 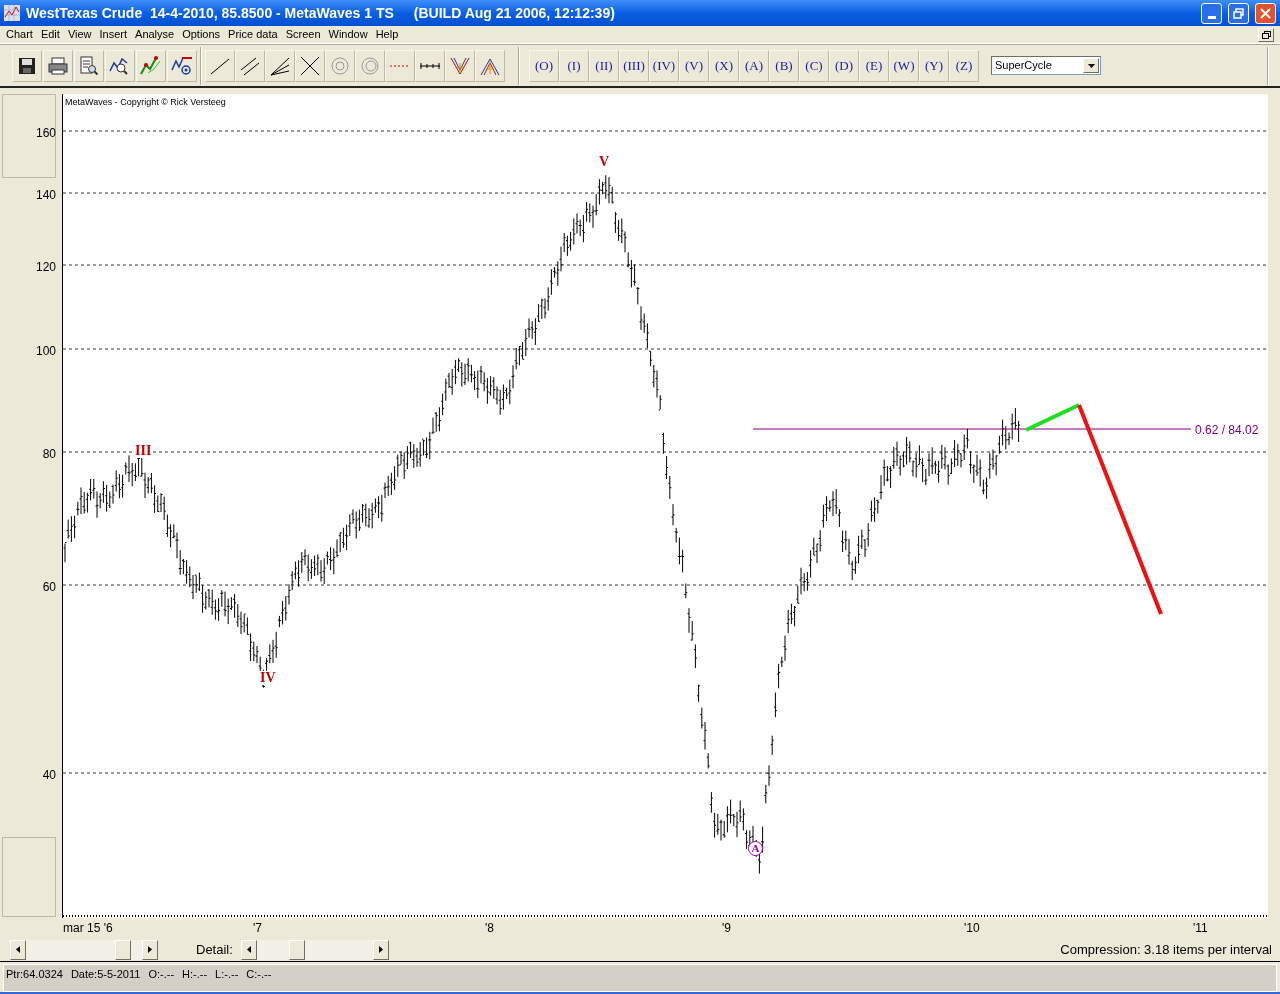 I want to click on wave-count-button, so click(x=151, y=65).